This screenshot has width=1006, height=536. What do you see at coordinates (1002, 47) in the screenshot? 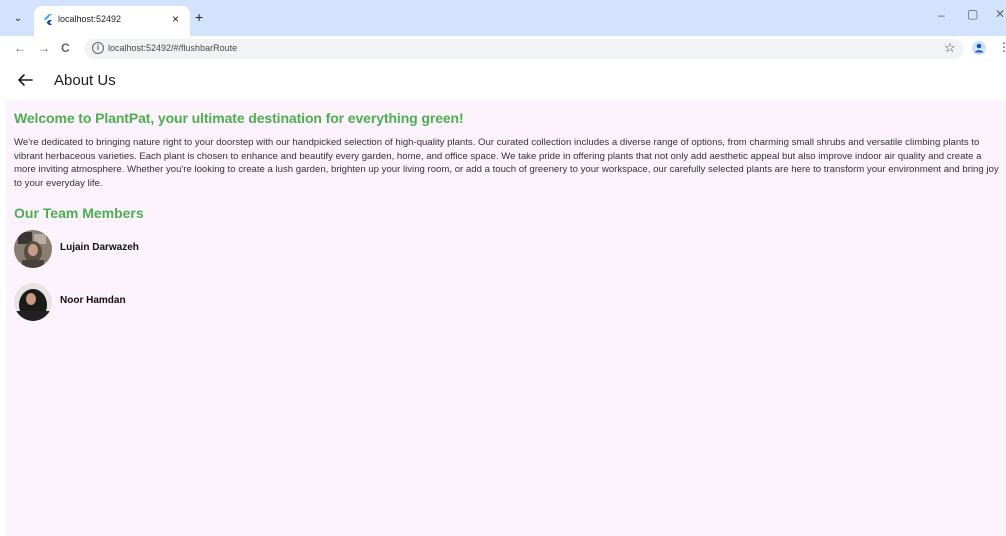
I see `browser-menu-icon: ⋮` at bounding box center [1002, 47].